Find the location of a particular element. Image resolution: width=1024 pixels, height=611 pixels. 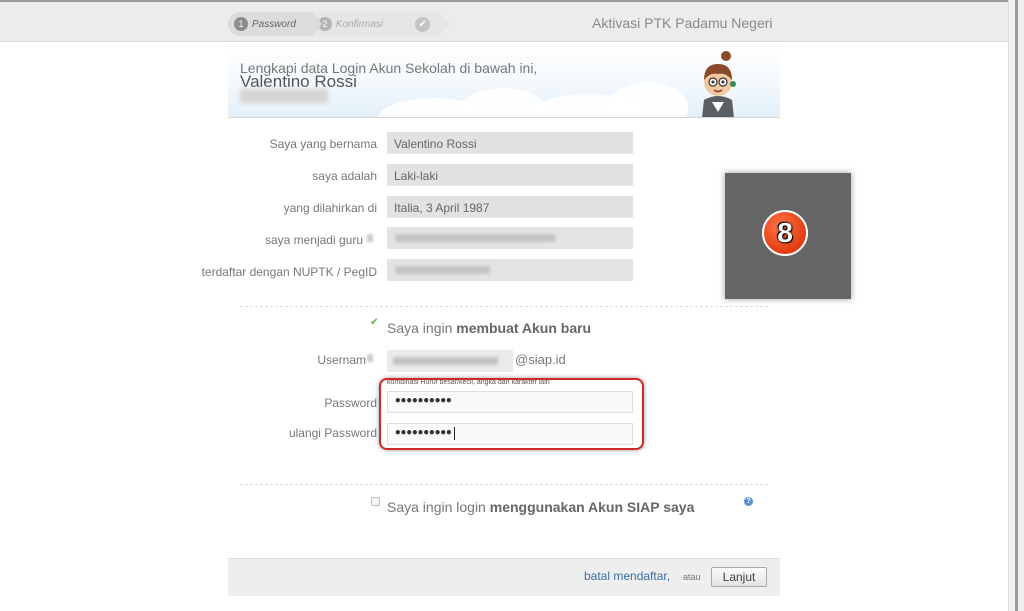

teacher-field is located at coordinates (510, 238).